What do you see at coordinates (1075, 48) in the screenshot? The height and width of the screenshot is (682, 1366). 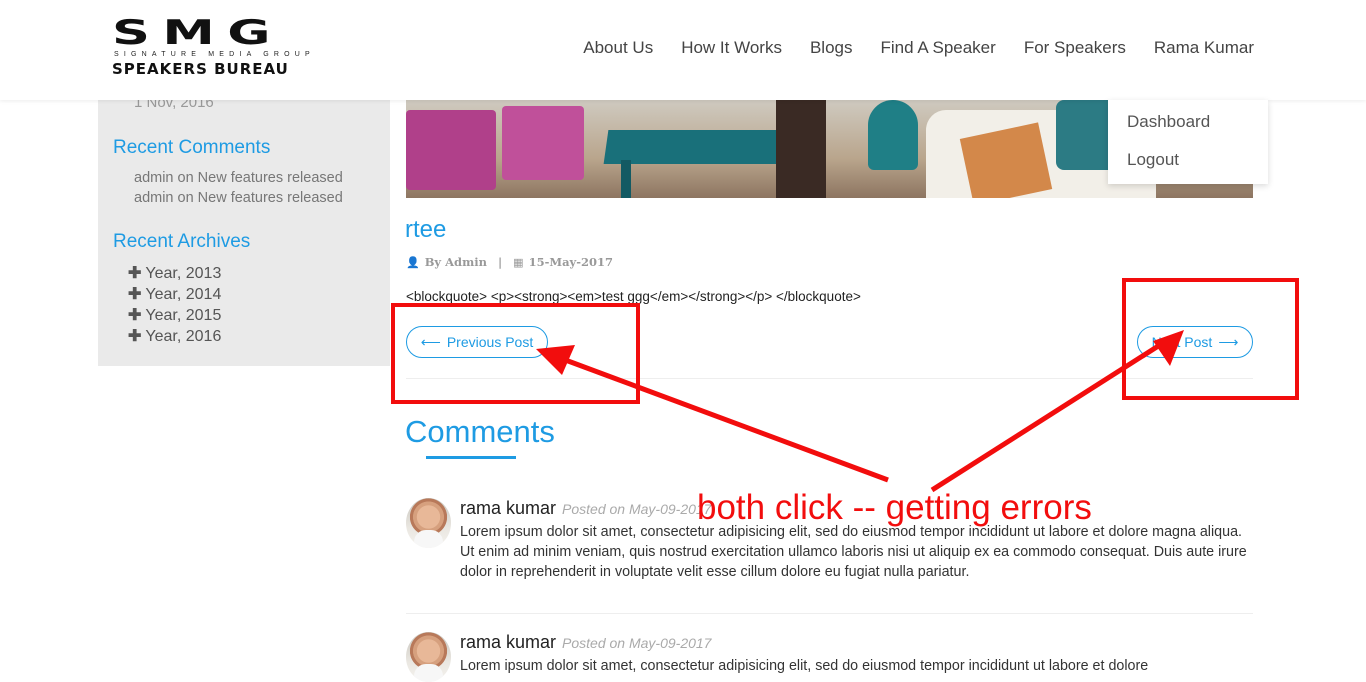 I see `nav-for-speakers: For Speakers` at bounding box center [1075, 48].